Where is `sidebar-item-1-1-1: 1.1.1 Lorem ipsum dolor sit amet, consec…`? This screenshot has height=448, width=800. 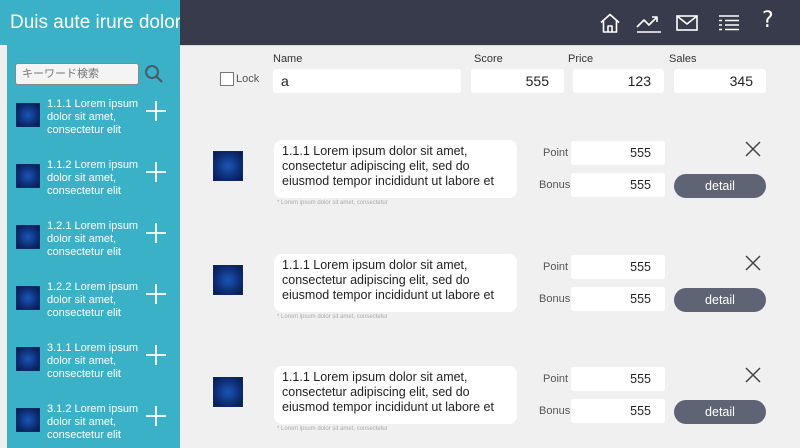
sidebar-item-1-1-1: 1.1.1 Lorem ipsum dolor sit amet, consec… is located at coordinates (93, 123).